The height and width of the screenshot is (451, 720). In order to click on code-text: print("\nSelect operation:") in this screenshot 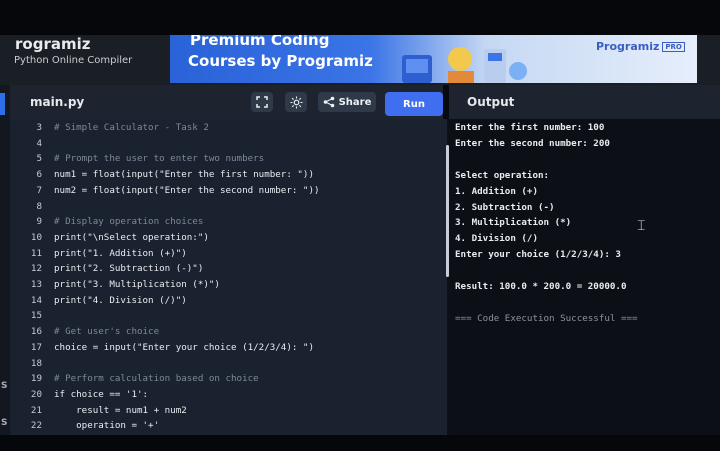, I will do `click(131, 237)`.